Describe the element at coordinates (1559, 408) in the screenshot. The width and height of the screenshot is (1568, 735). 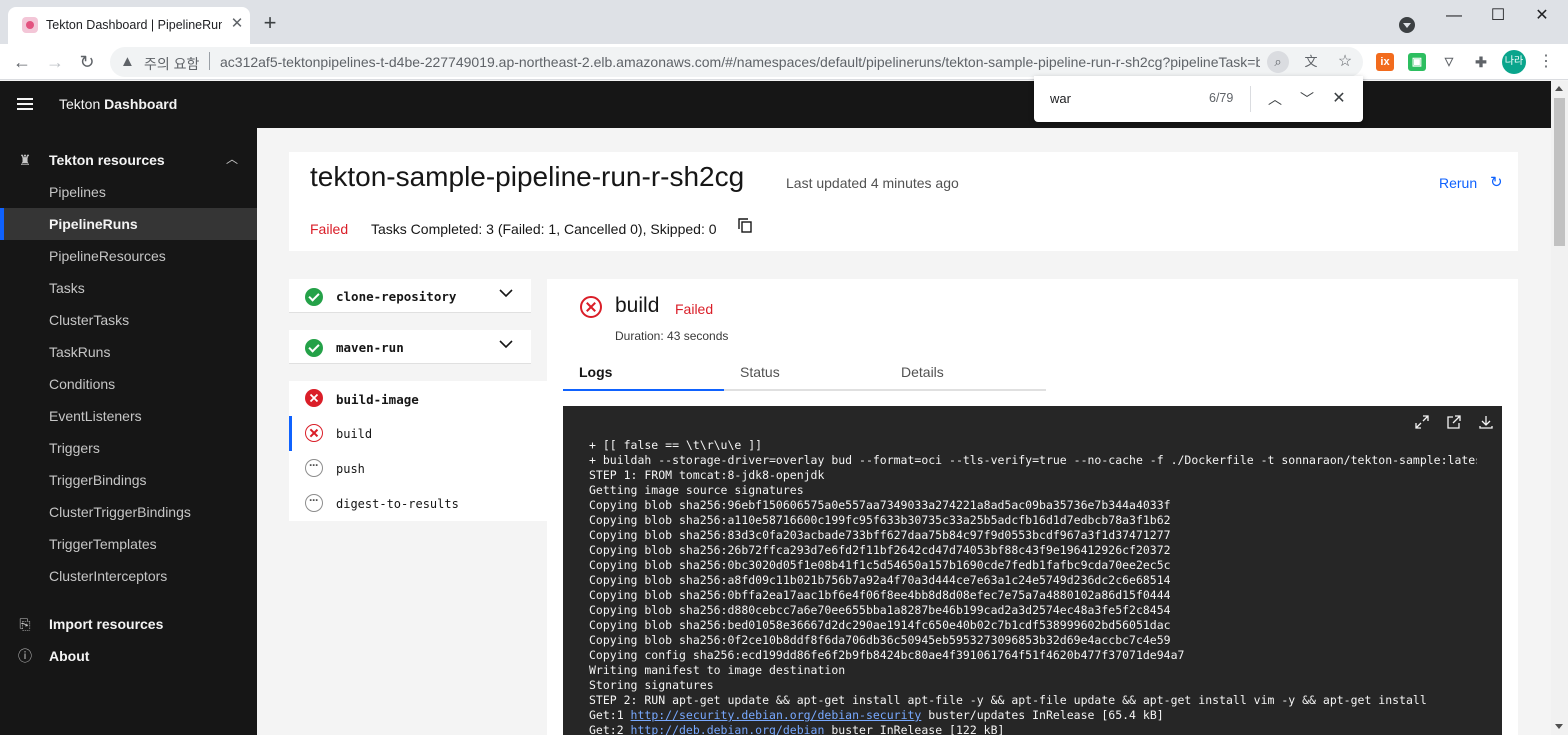
I see `page-scrollbar` at that location.